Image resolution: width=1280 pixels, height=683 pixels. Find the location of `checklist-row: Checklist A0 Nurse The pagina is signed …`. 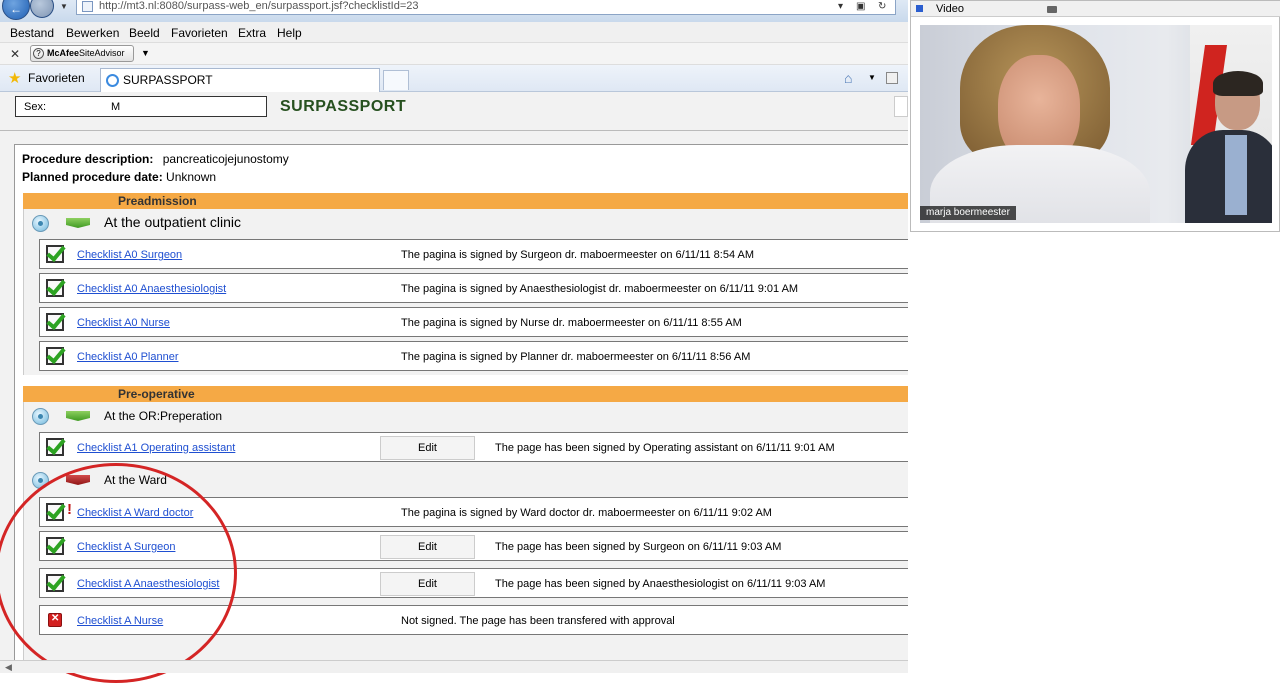

checklist-row: Checklist A0 Nurse The pagina is signed … is located at coordinates (473, 322).